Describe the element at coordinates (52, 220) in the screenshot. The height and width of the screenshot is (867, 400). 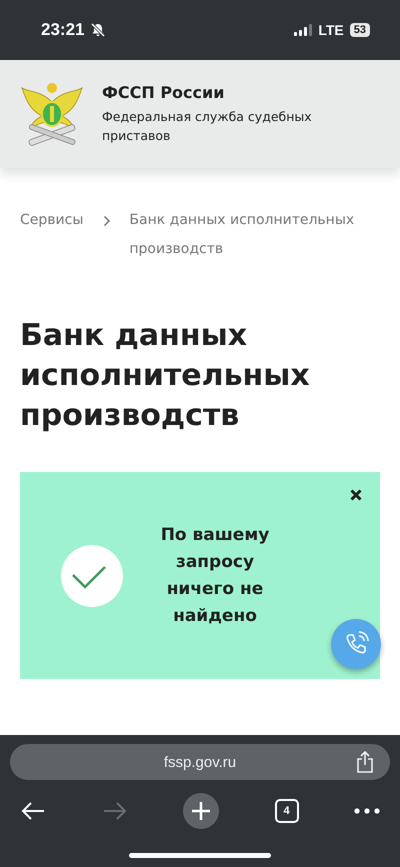
I see `breadcrumb-link: Сервисы` at that location.